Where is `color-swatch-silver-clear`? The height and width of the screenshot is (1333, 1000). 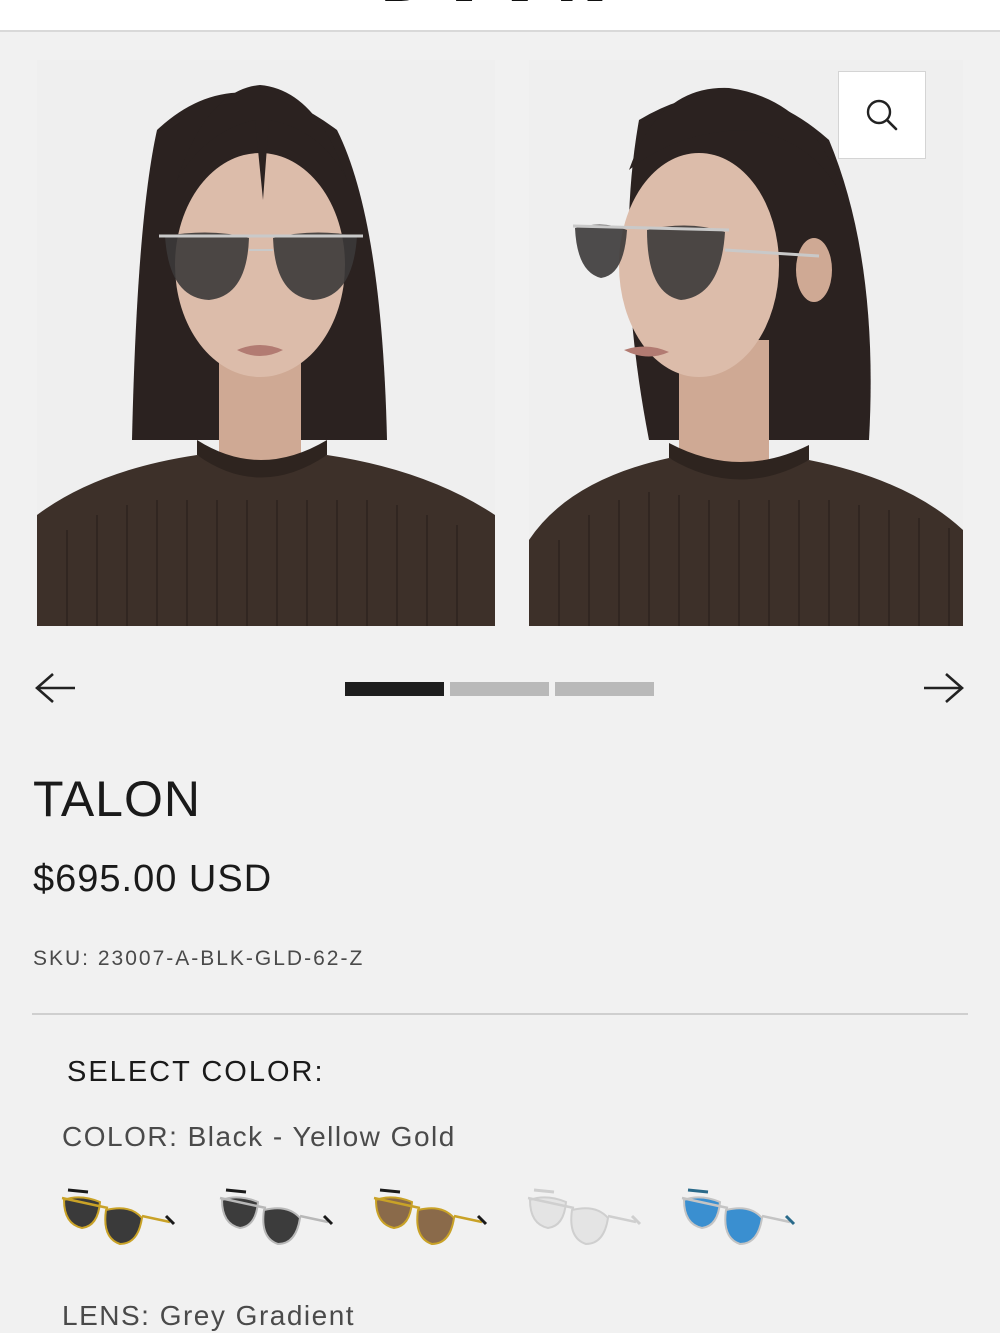
color-swatch-silver-clear is located at coordinates (585, 1218).